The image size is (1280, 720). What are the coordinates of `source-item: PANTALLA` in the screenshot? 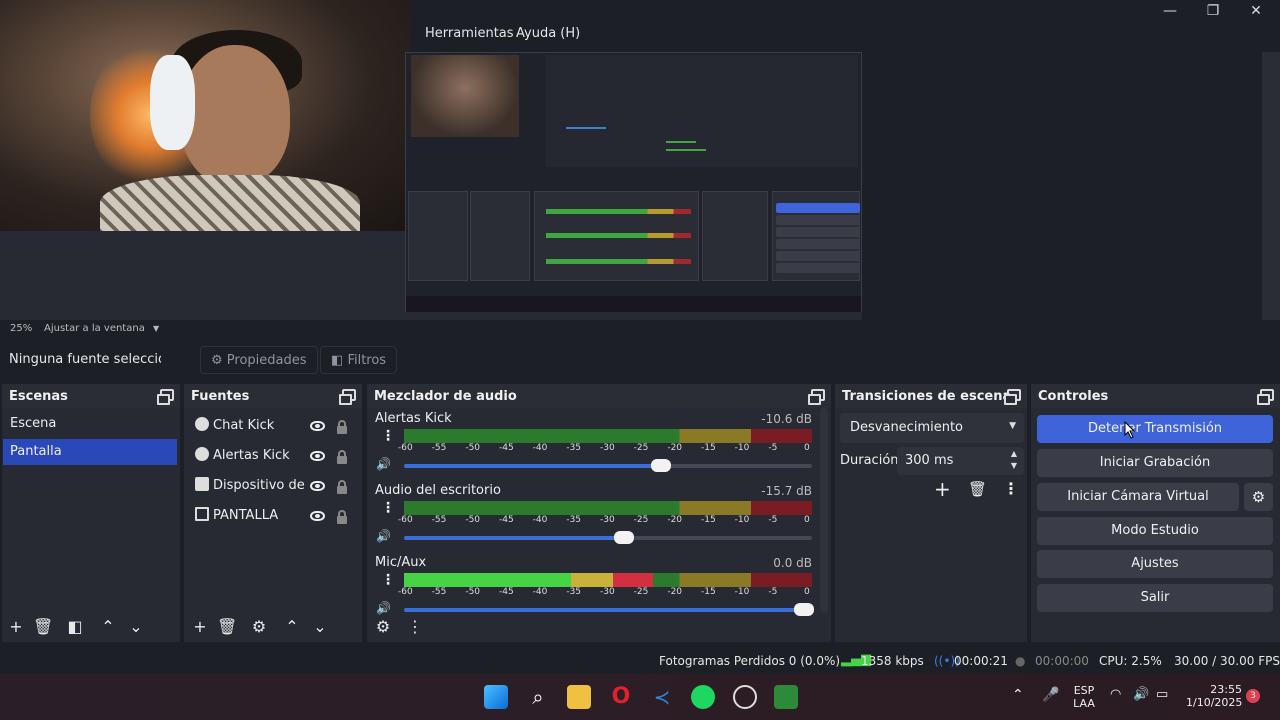 It's located at (247, 515).